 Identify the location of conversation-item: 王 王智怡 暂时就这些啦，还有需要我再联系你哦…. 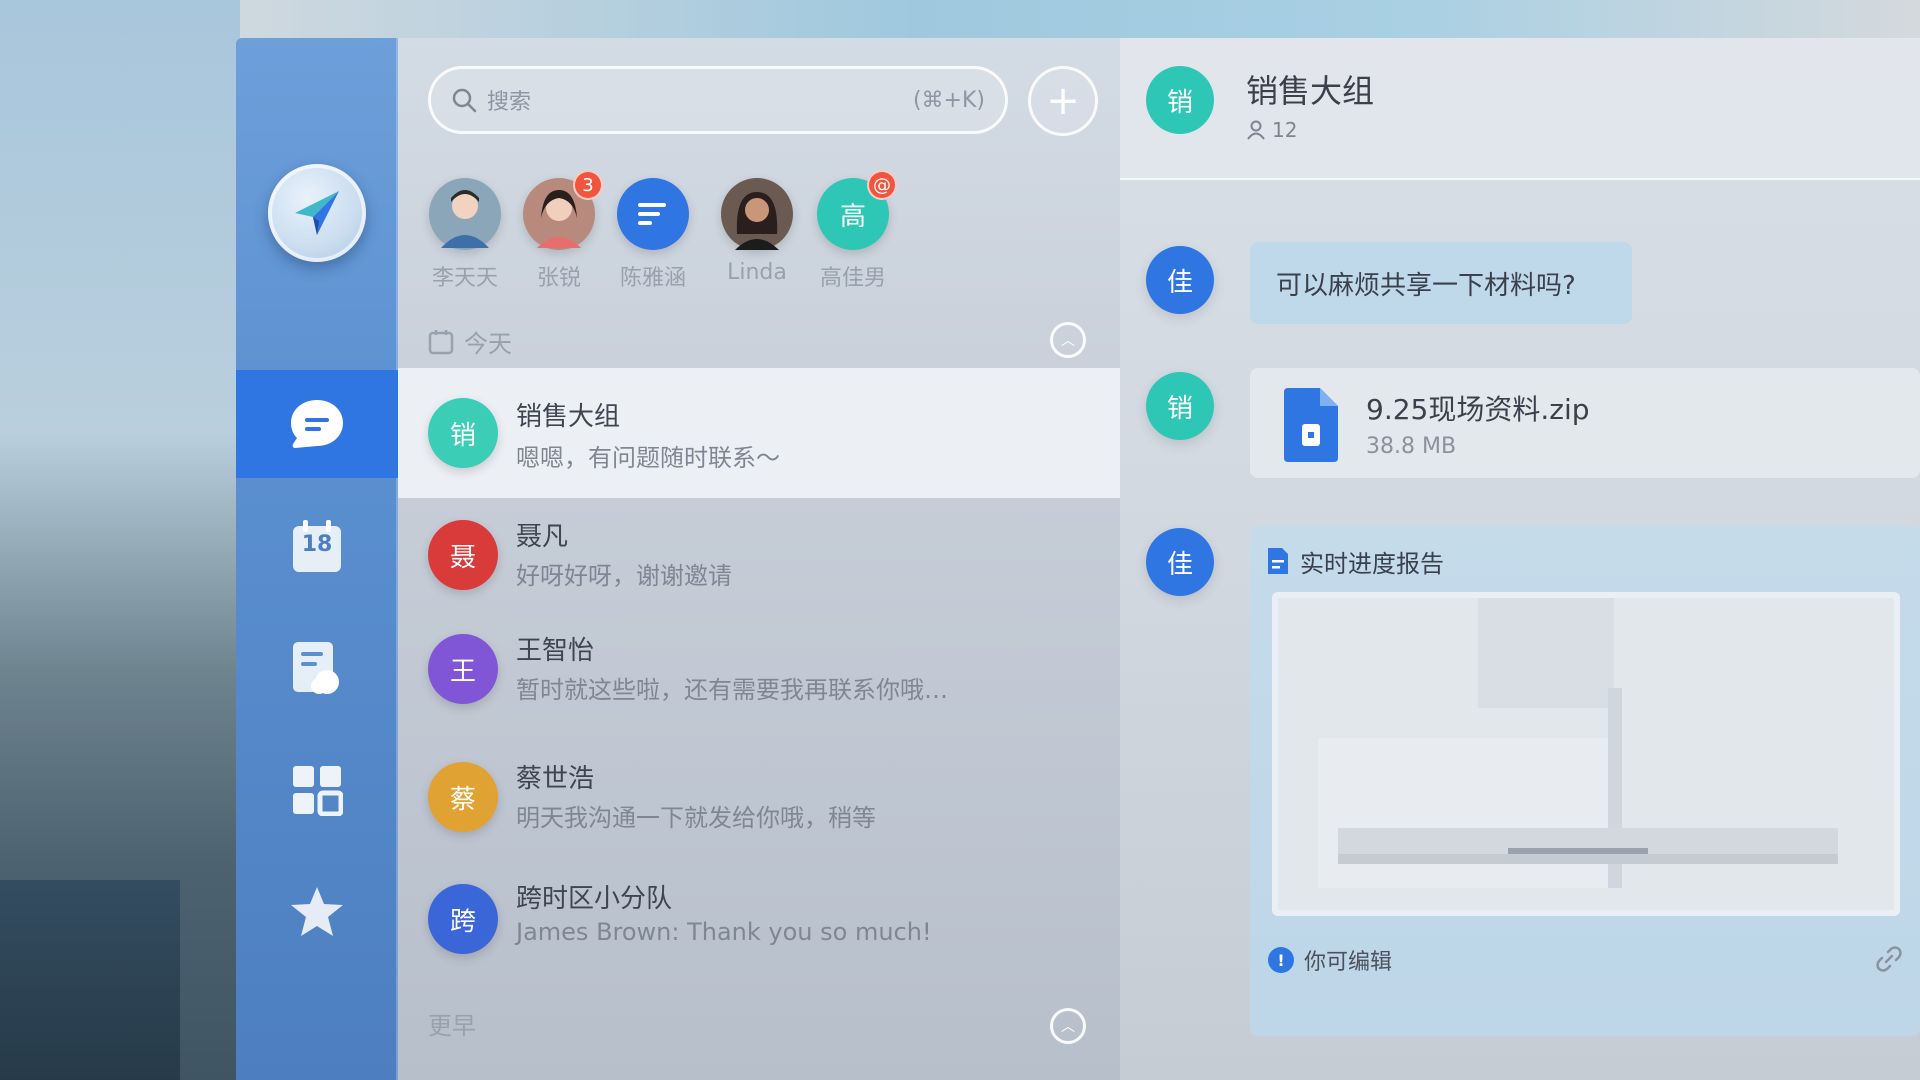
(759, 677).